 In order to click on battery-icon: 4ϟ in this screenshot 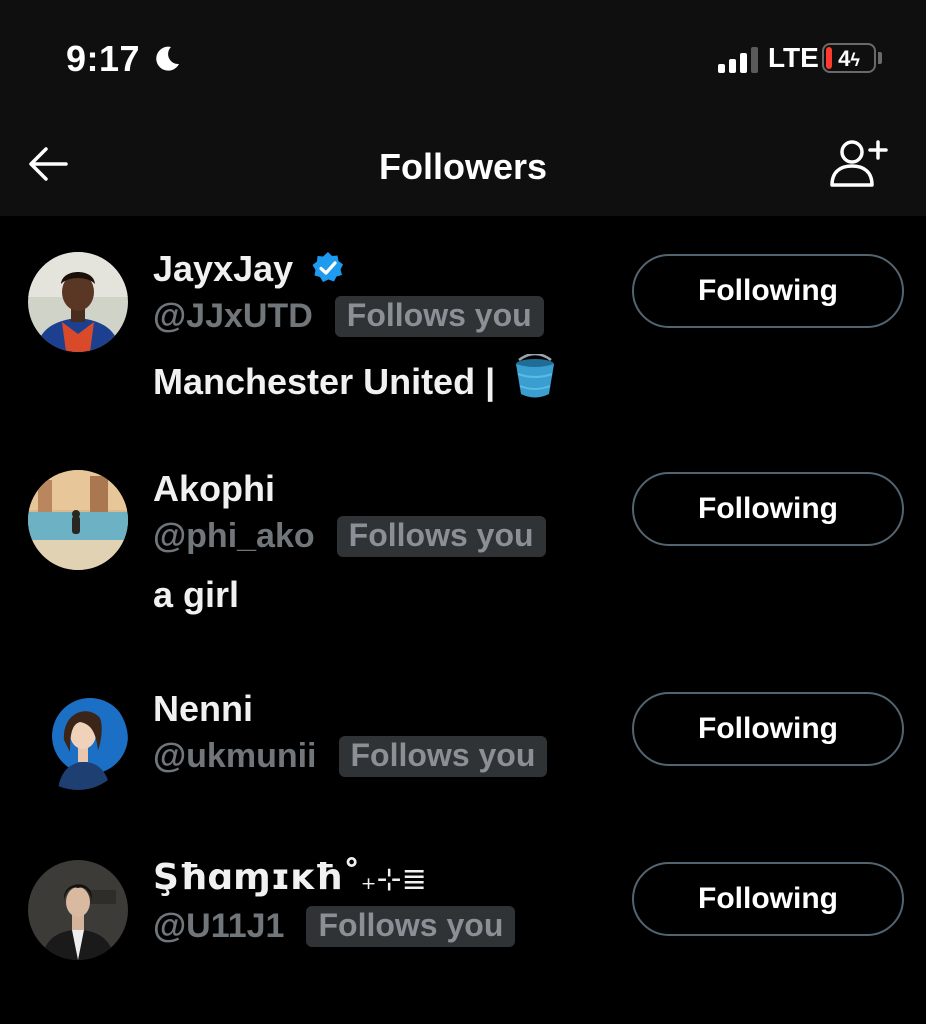, I will do `click(849, 58)`.